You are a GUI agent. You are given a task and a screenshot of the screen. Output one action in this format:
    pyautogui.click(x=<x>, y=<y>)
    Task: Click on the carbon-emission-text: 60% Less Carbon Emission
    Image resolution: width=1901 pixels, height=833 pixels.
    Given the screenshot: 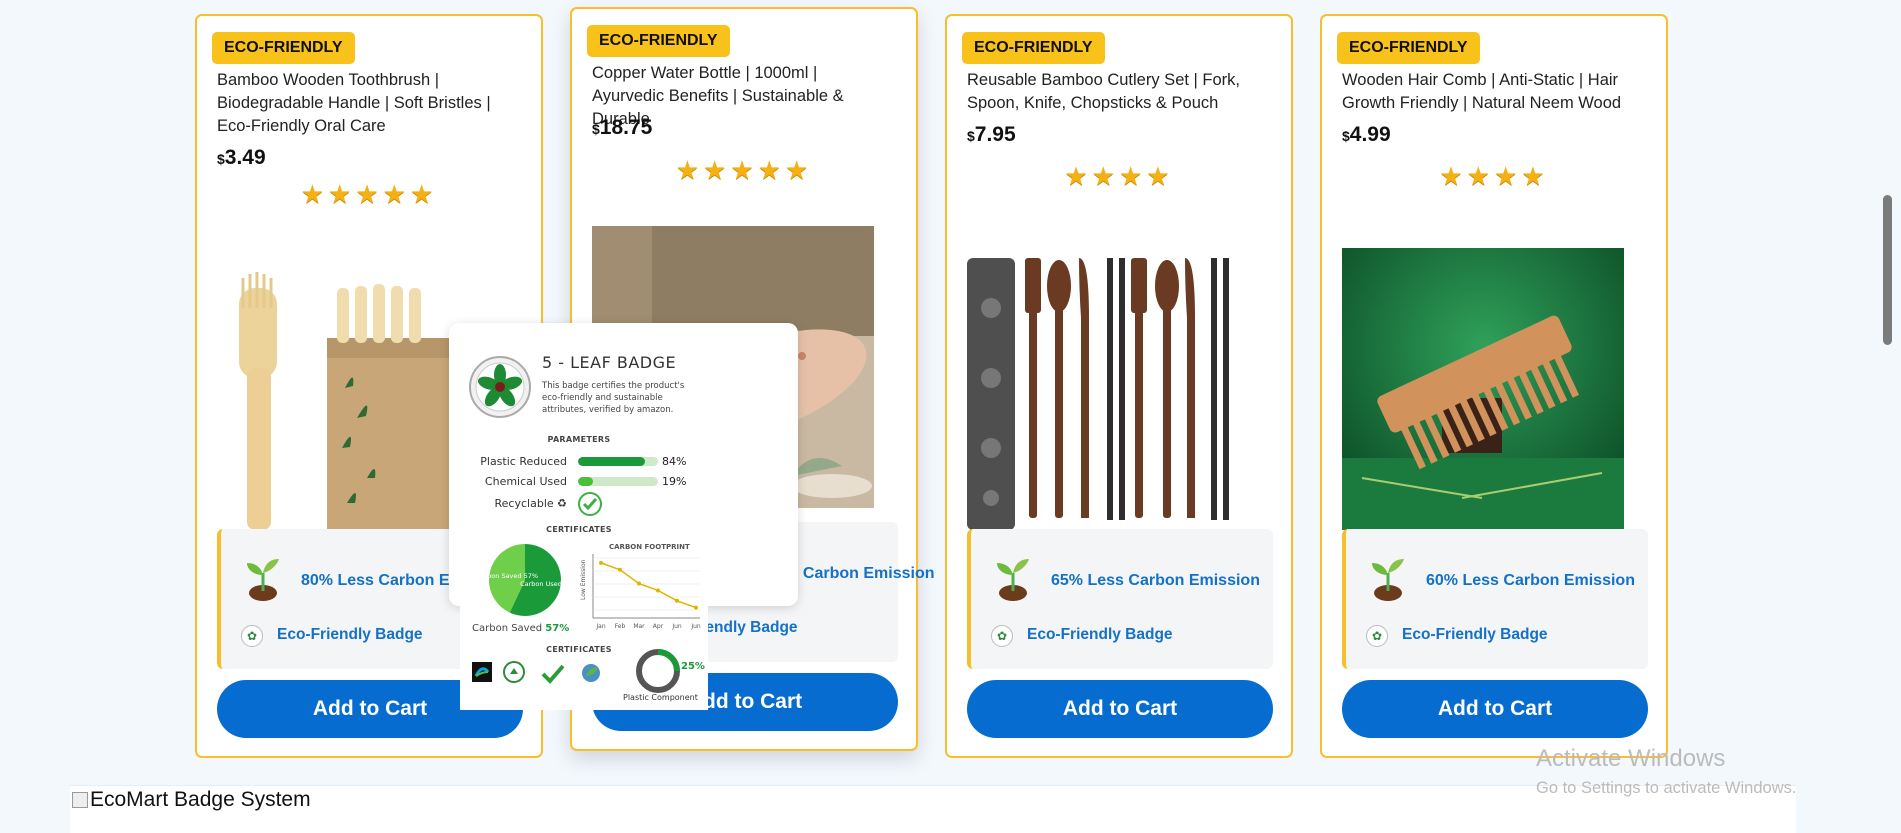 What is the action you would take?
    pyautogui.click(x=1530, y=580)
    